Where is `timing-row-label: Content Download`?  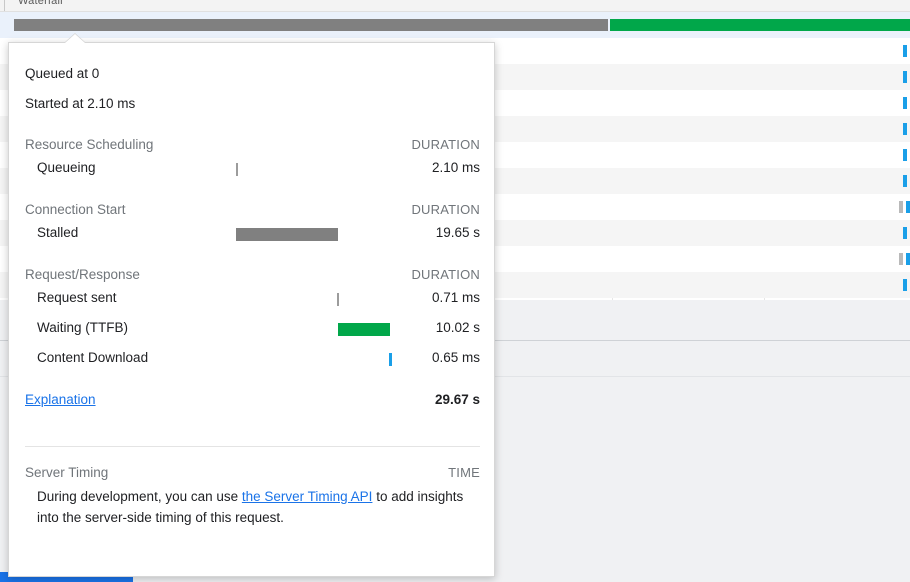 timing-row-label: Content Download is located at coordinates (93, 357).